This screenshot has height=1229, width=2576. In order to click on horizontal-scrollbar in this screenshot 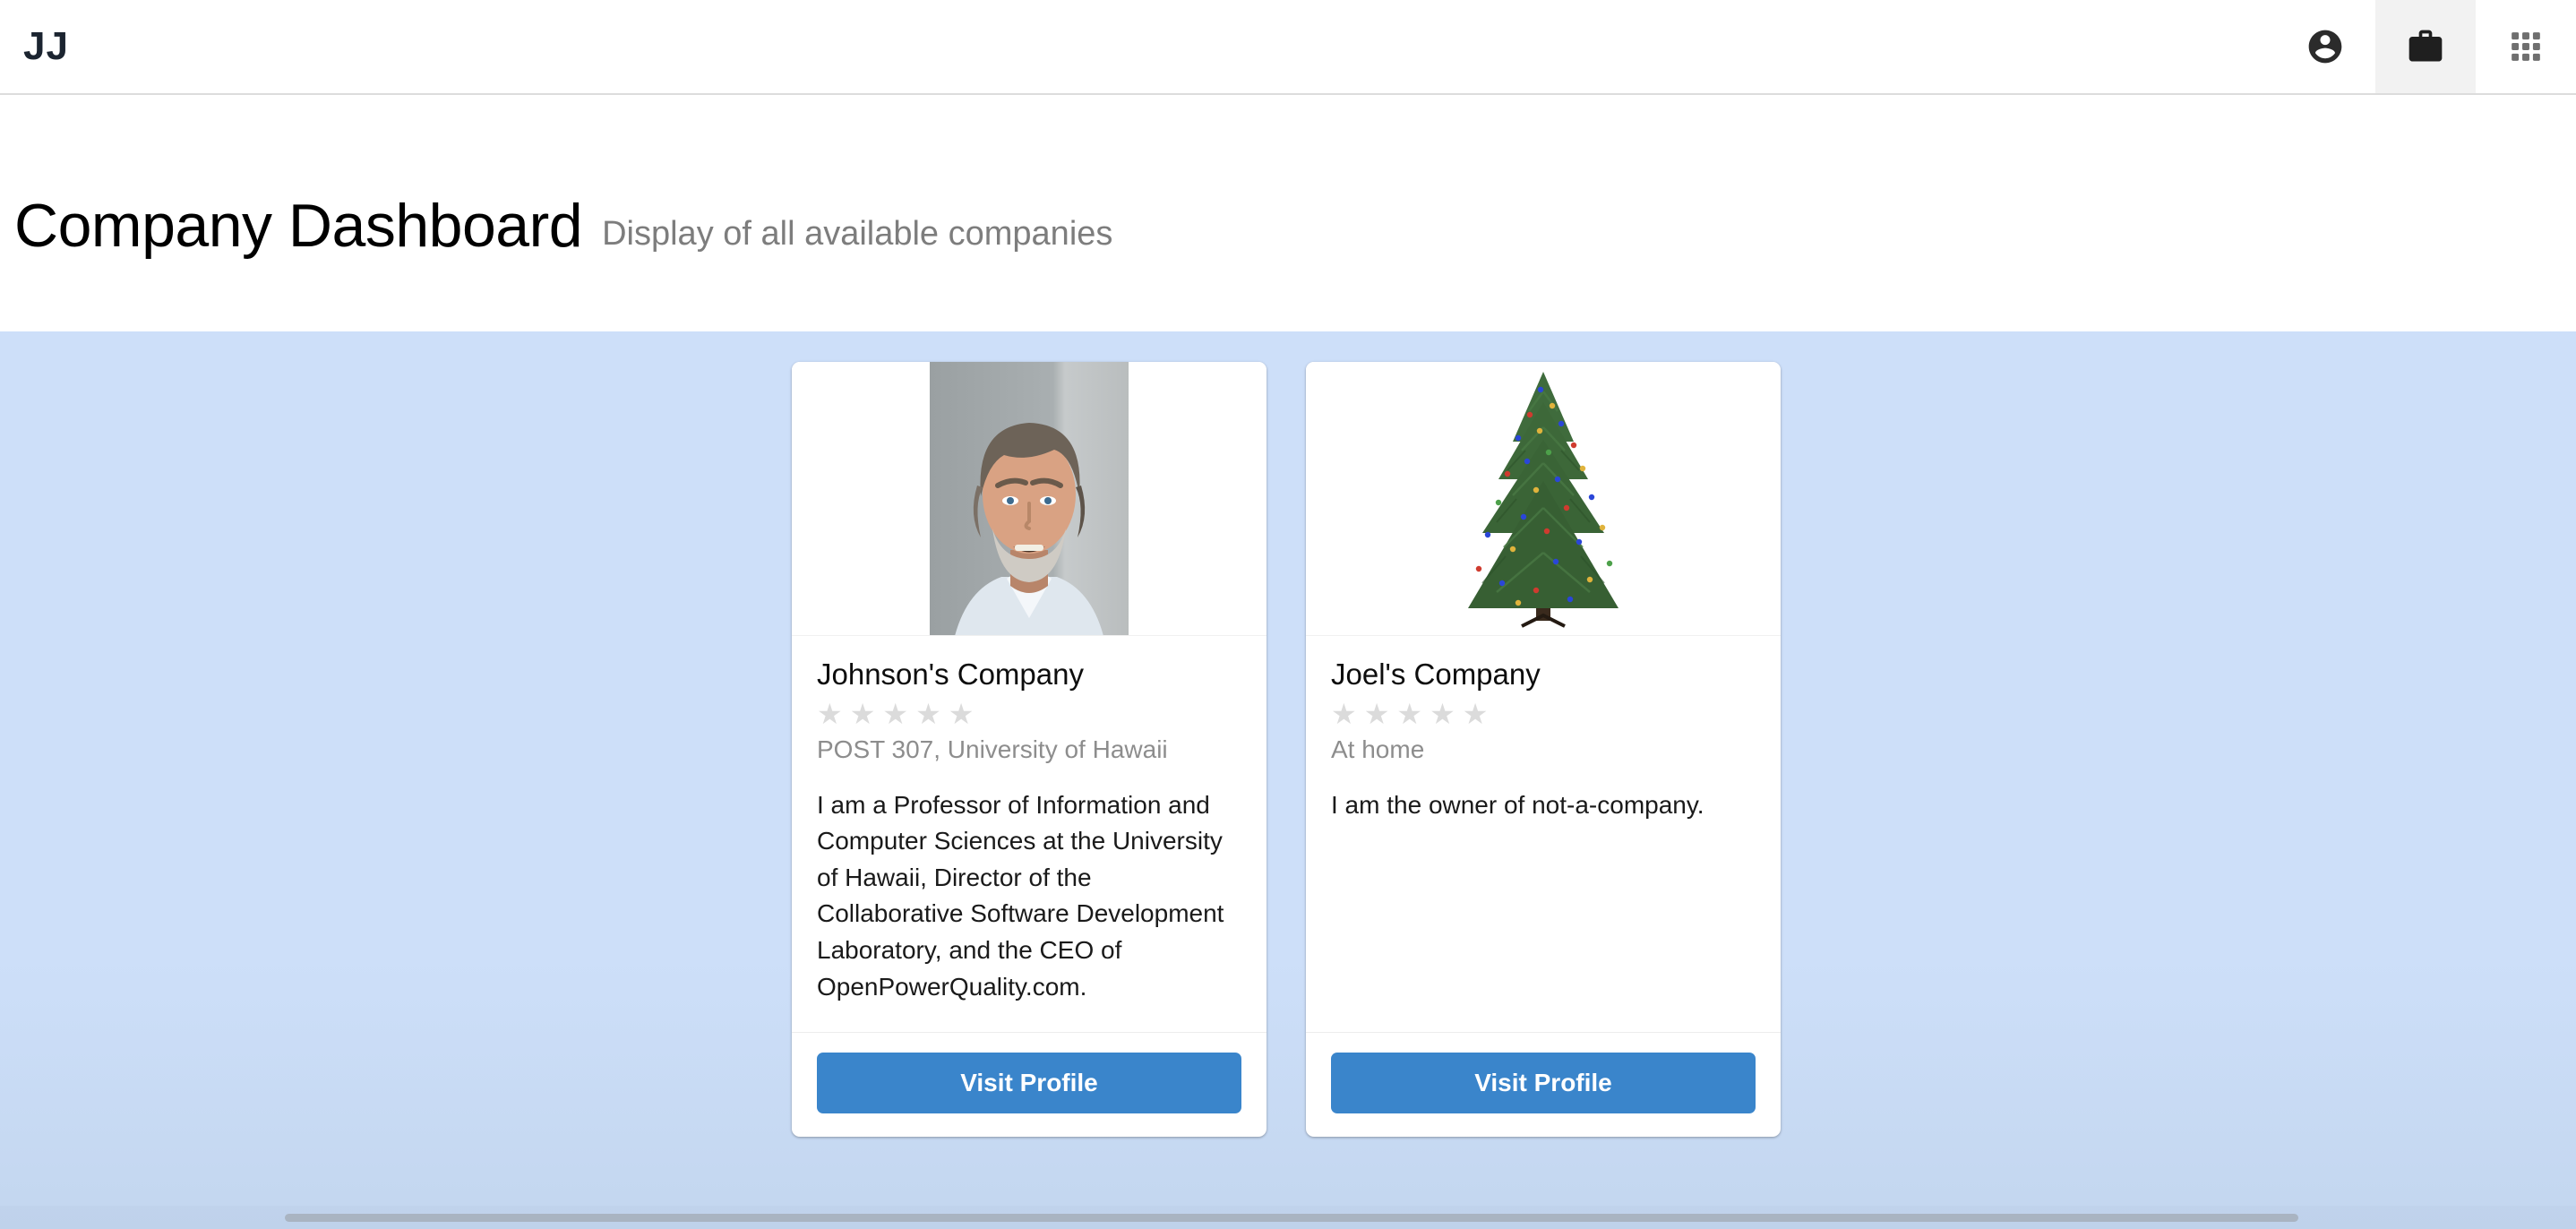, I will do `click(1288, 1217)`.